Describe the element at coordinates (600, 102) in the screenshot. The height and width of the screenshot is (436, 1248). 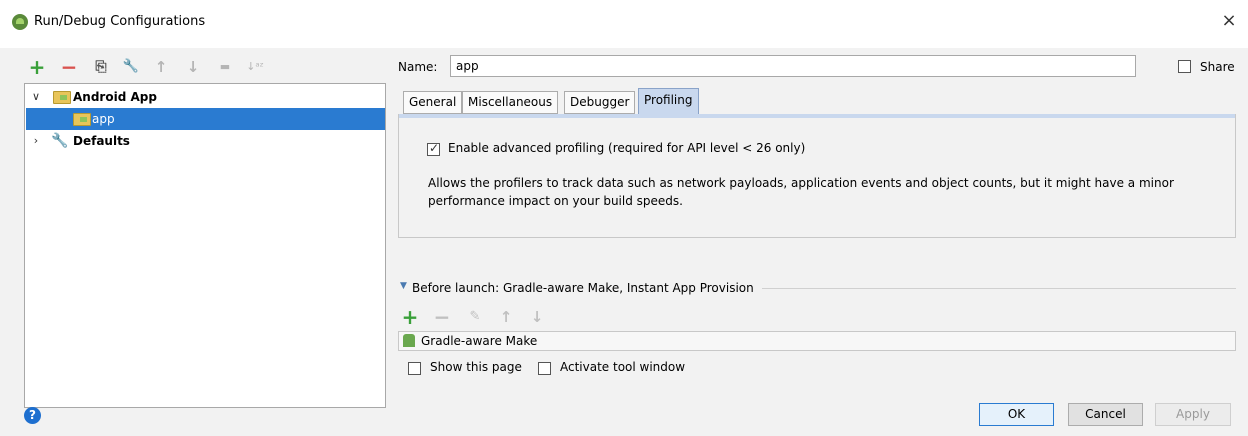
I see `tab-debugger: Debugger` at that location.